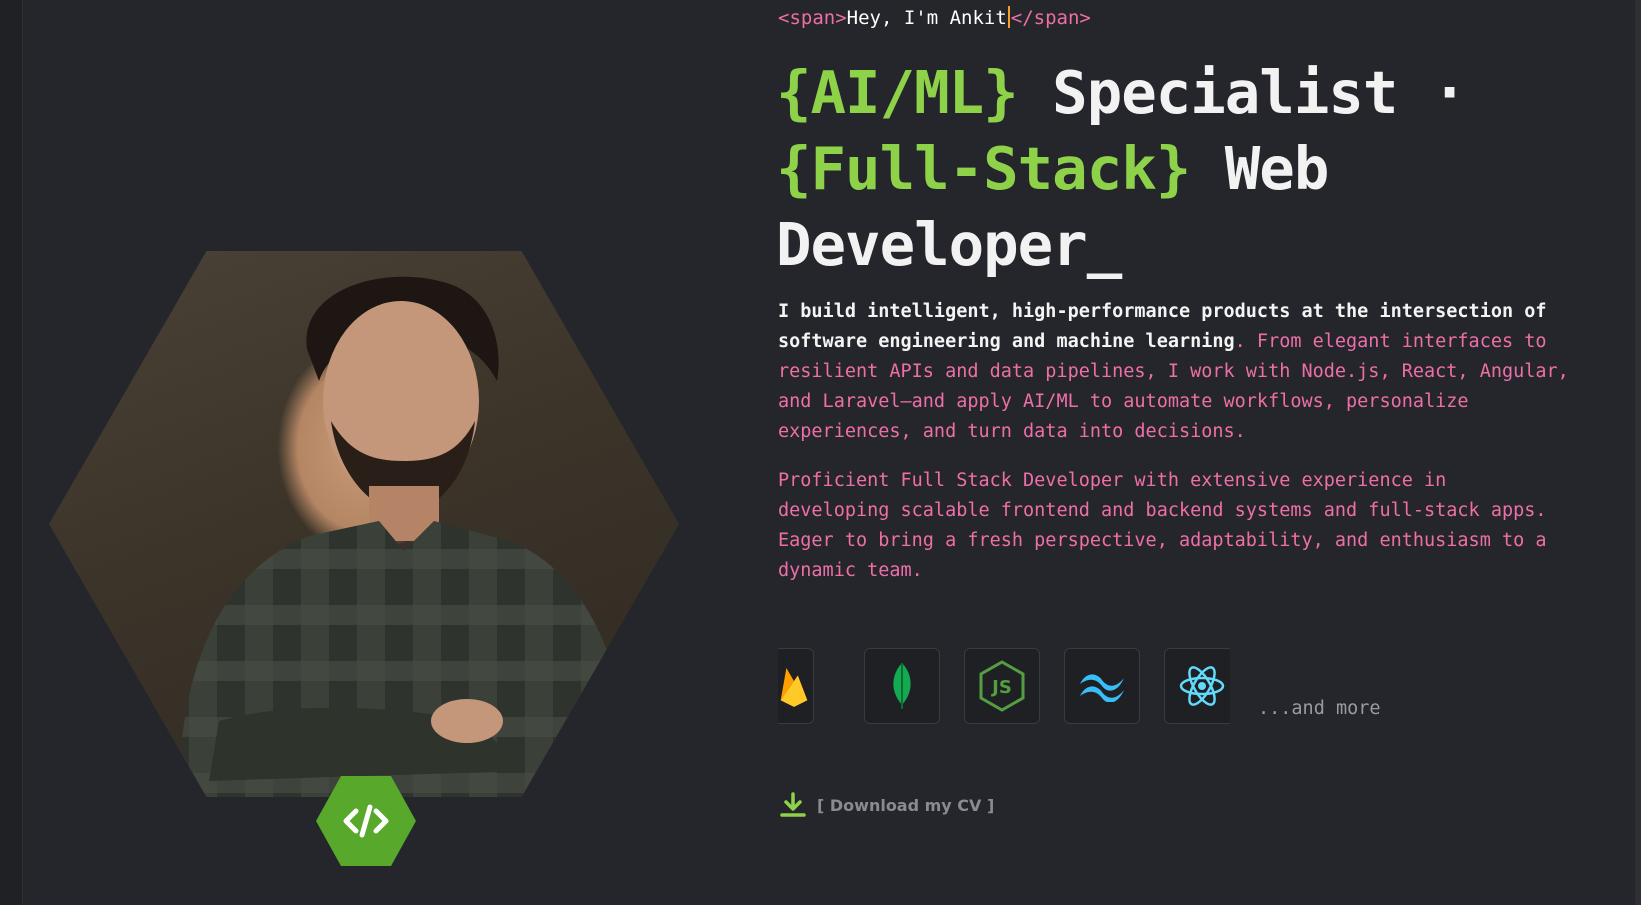  What do you see at coordinates (1202, 686) in the screenshot?
I see `react-icon` at bounding box center [1202, 686].